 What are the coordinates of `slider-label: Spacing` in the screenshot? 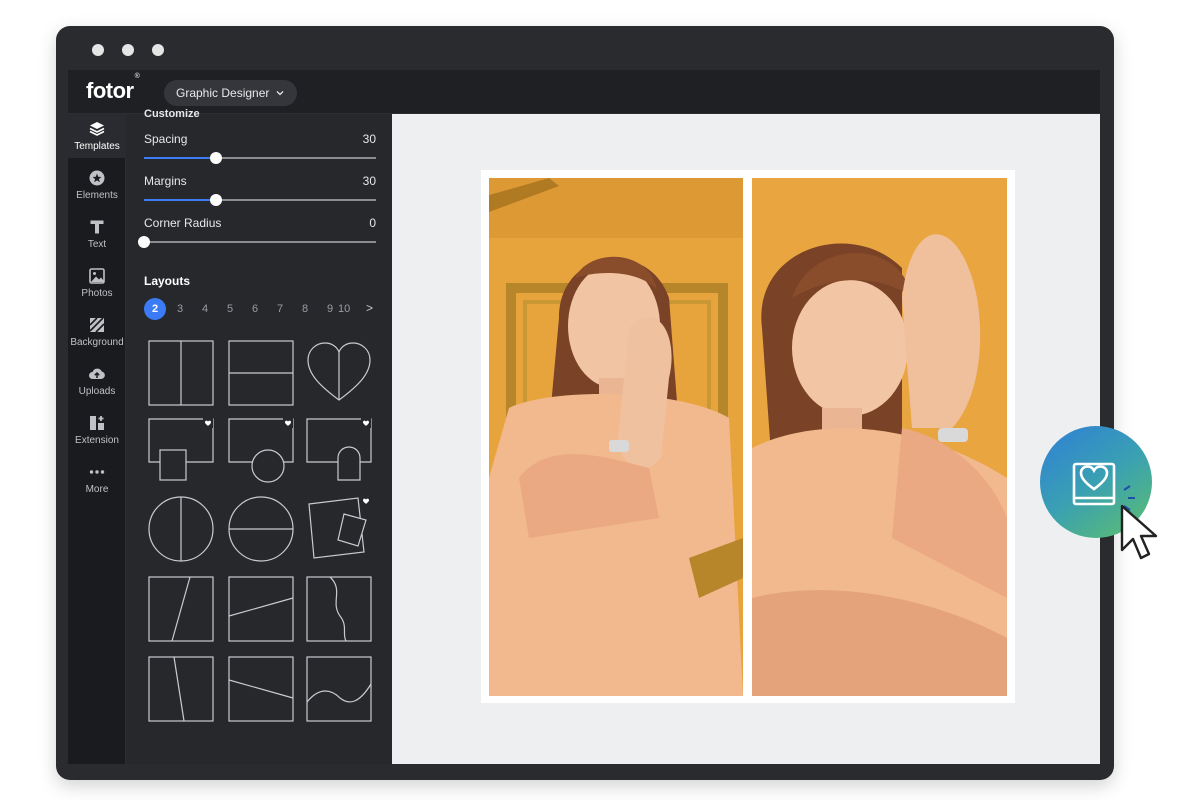 It's located at (166, 139).